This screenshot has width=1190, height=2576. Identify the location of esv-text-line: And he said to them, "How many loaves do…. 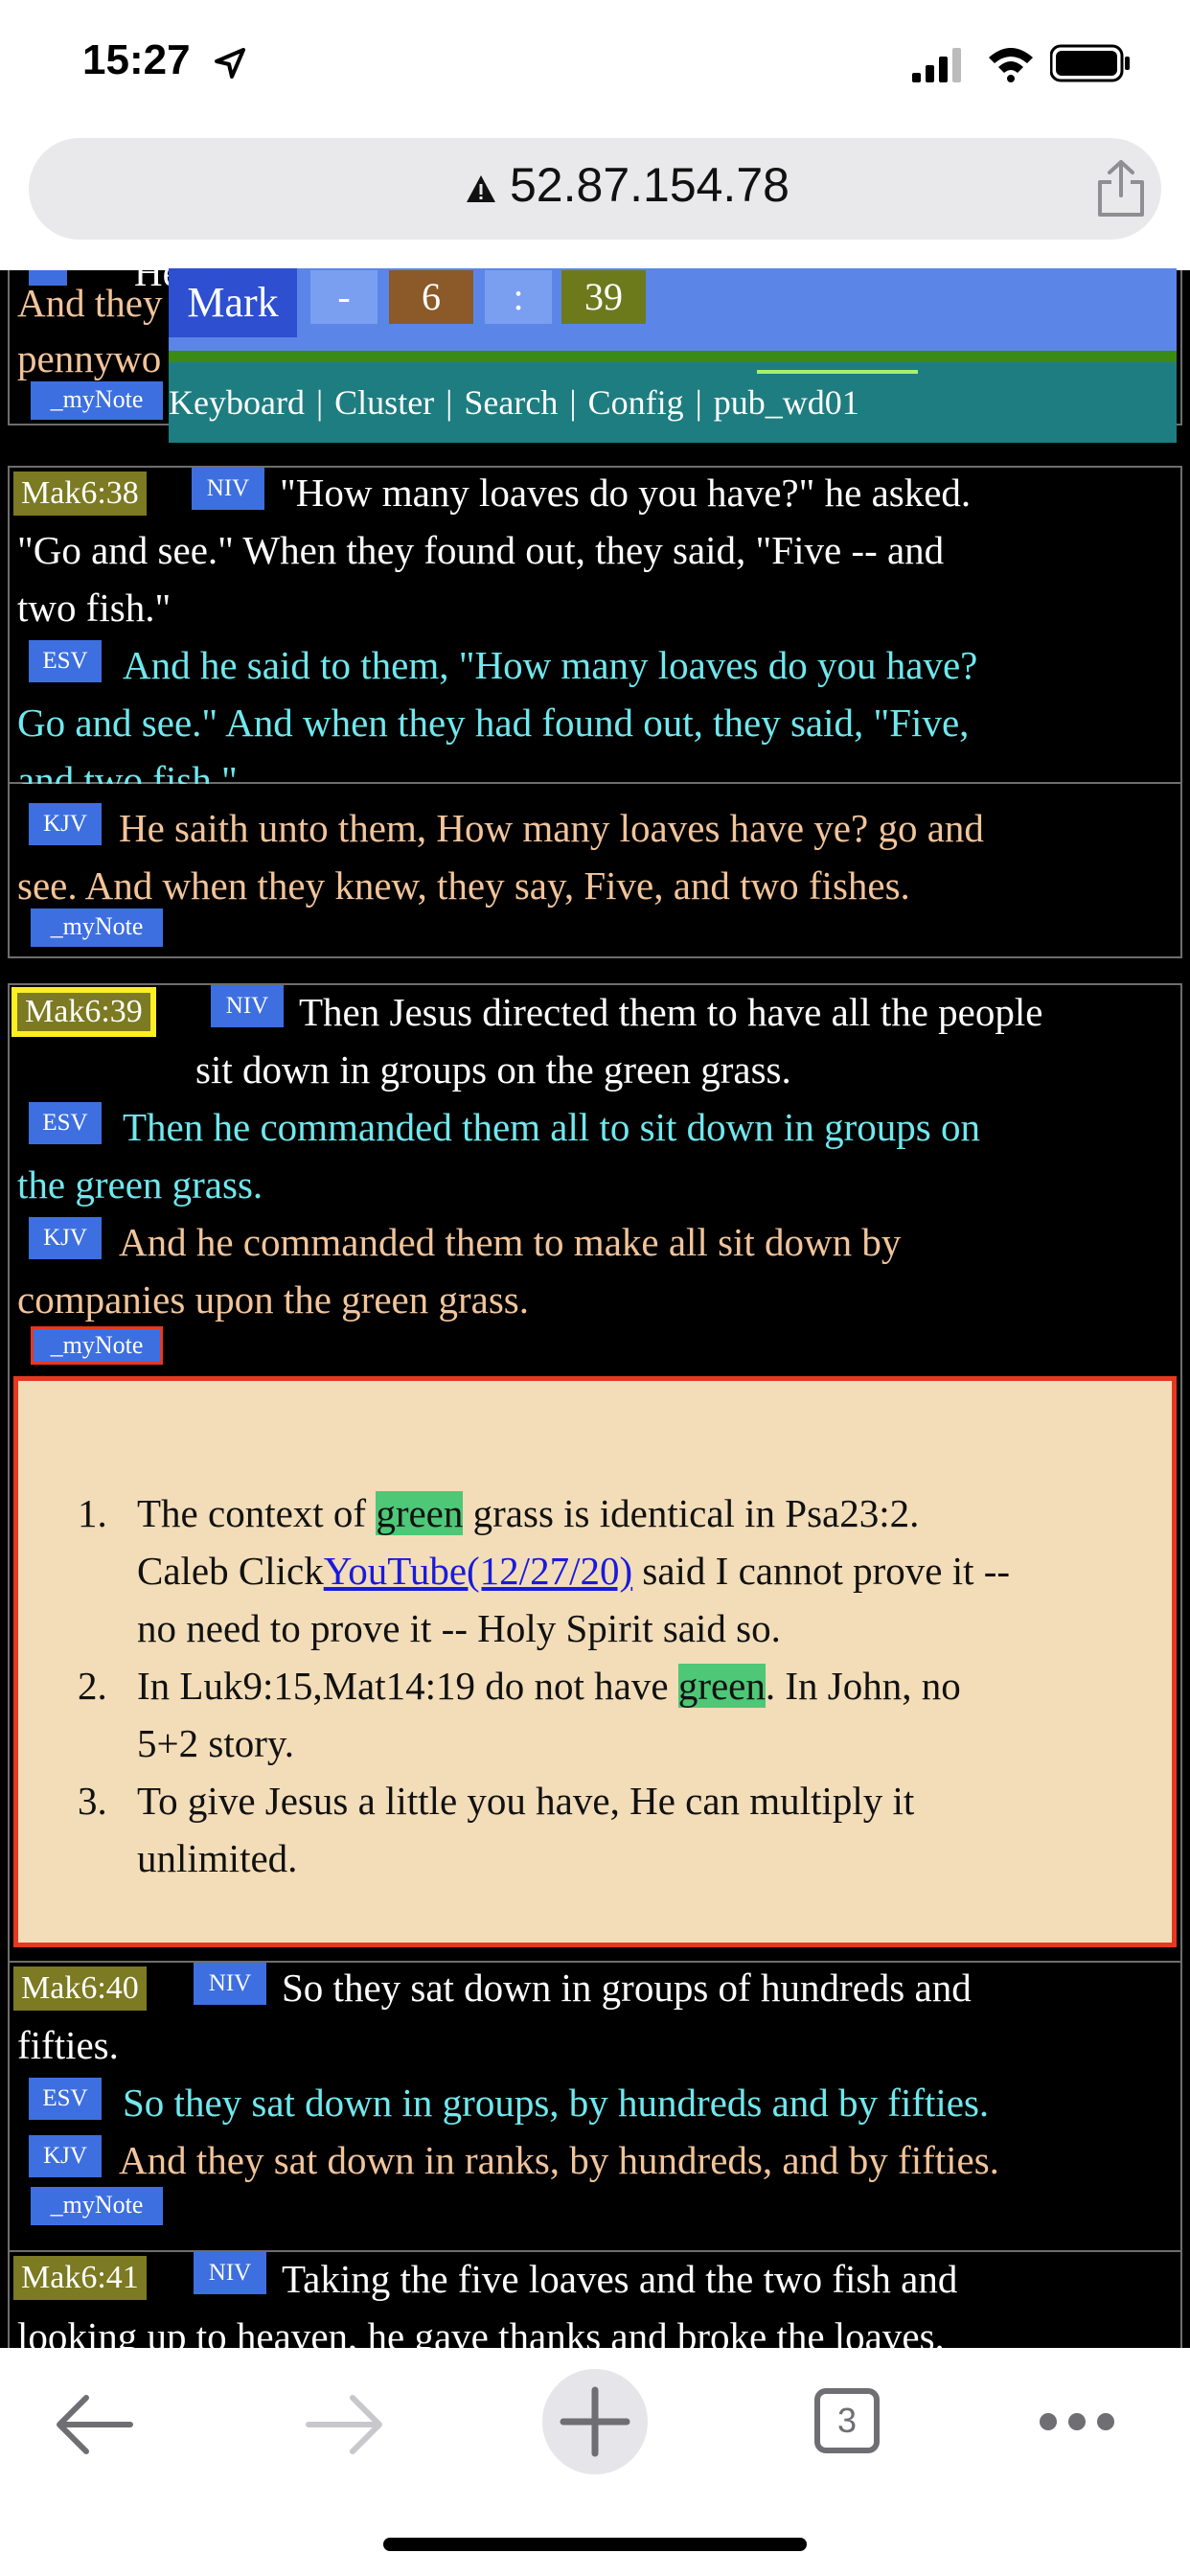
(550, 665).